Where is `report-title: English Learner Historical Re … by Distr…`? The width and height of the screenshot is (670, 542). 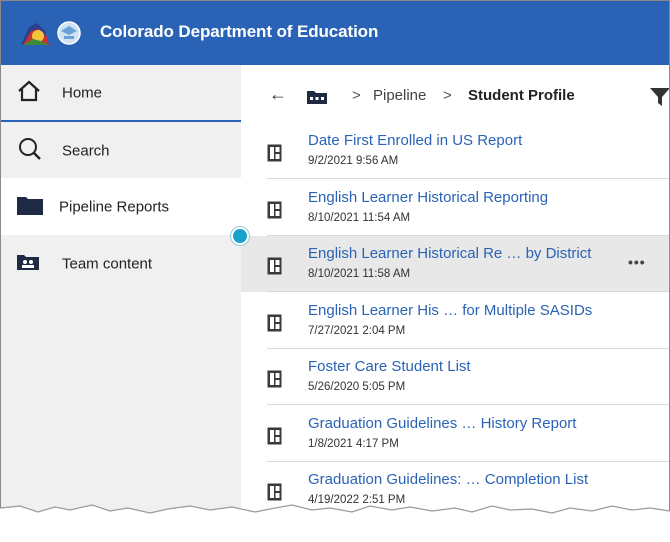
report-title: English Learner Historical Re … by Distr… is located at coordinates (449, 253).